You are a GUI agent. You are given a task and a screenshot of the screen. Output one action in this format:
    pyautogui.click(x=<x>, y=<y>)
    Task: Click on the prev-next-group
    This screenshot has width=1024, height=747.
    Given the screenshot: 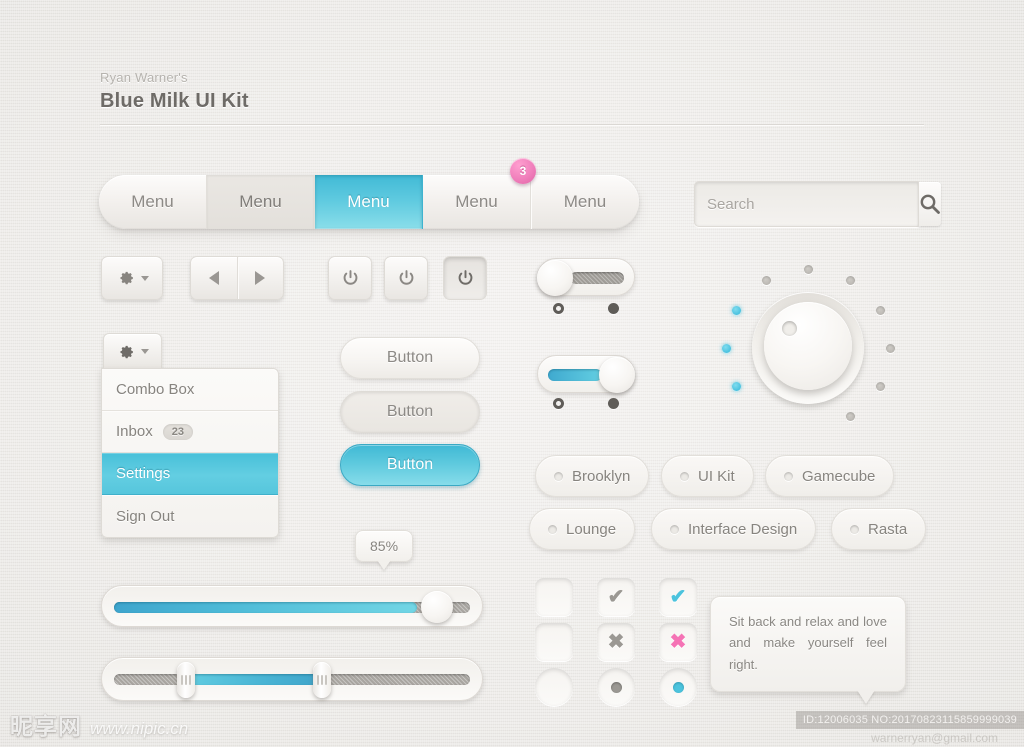 What is the action you would take?
    pyautogui.click(x=237, y=278)
    